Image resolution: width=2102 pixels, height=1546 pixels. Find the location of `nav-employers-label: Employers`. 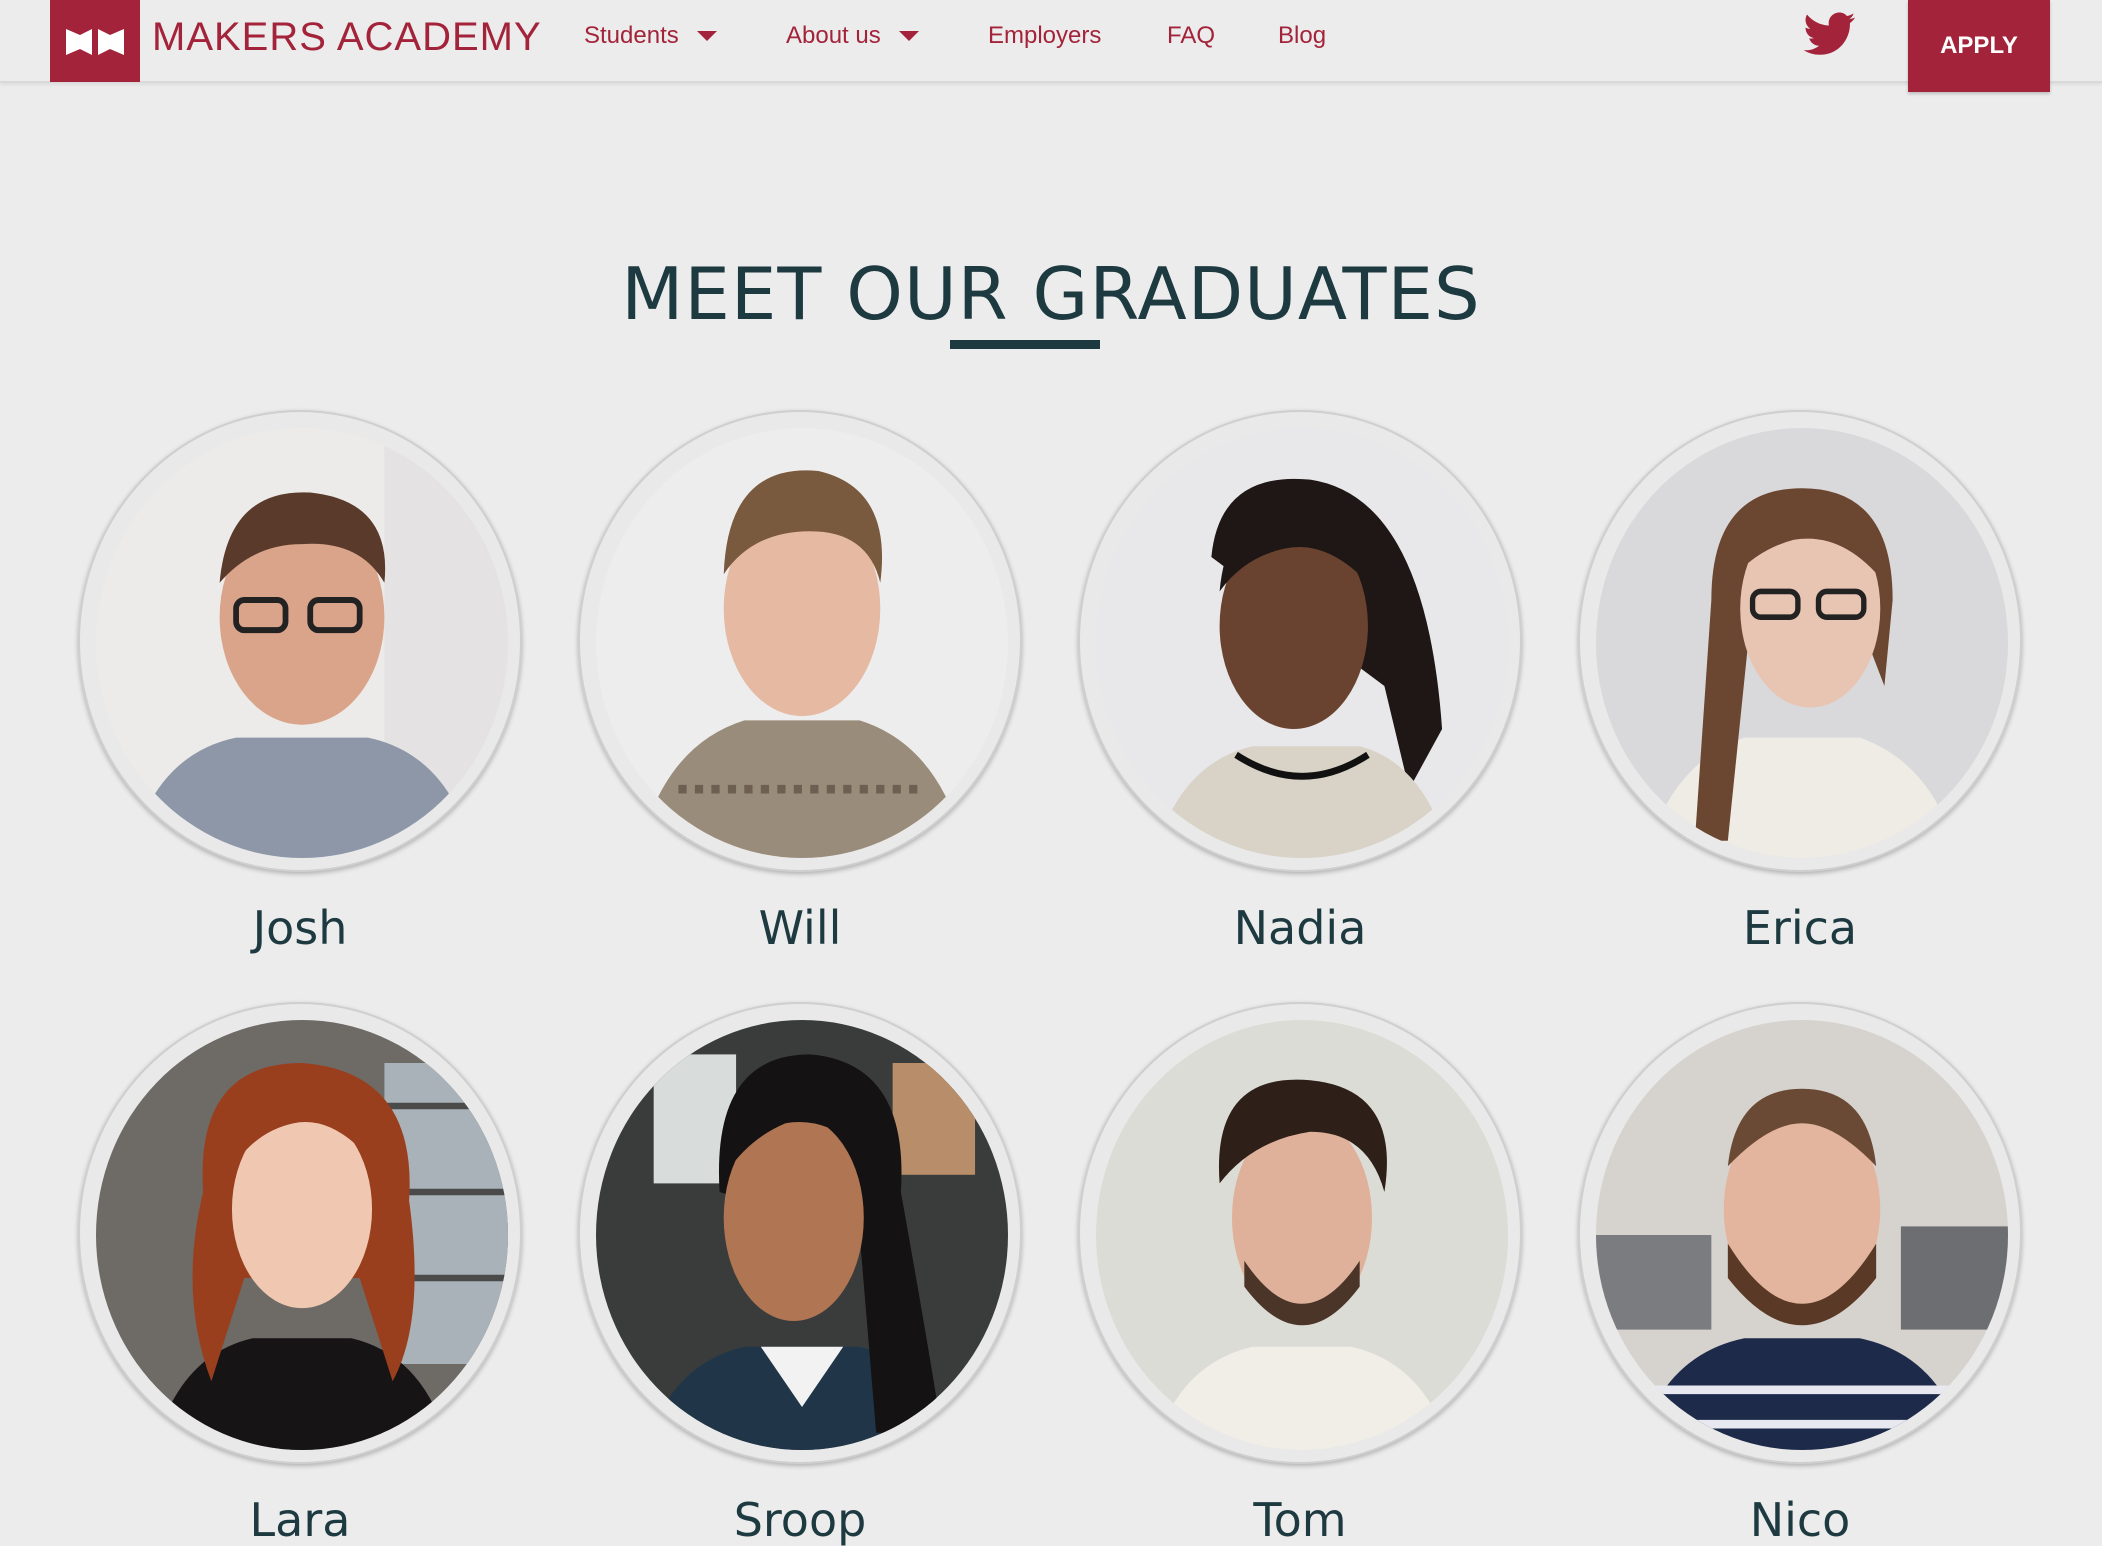

nav-employers-label: Employers is located at coordinates (1045, 35).